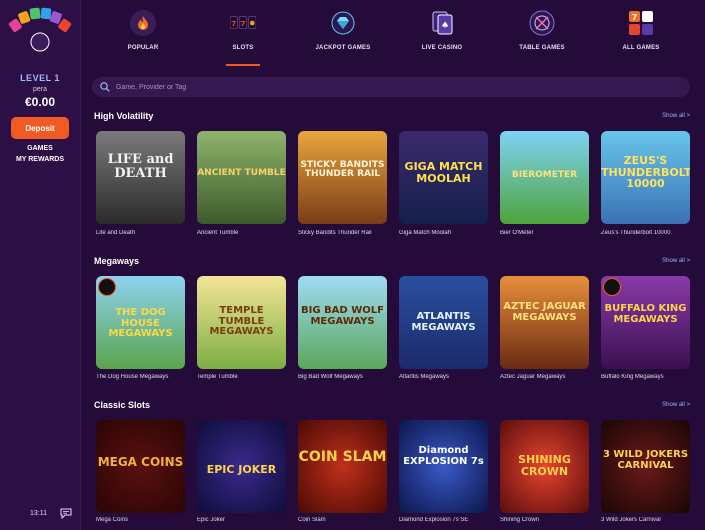 This screenshot has width=705, height=530. I want to click on game-art-text: COIN SLAM, so click(342, 457).